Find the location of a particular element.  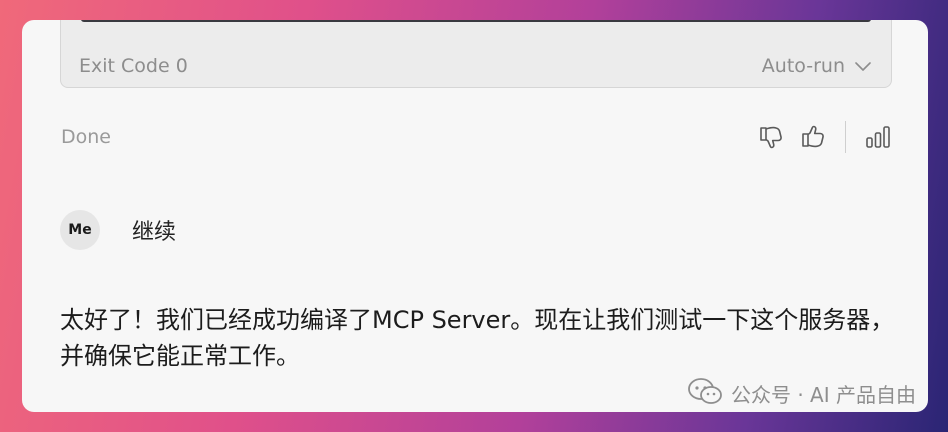

exit-code-label: Exit Code 0 is located at coordinates (133, 66).